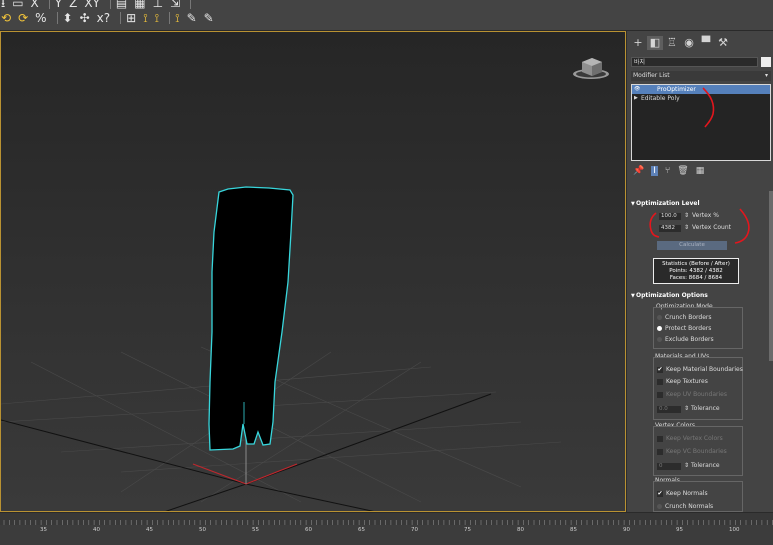  What do you see at coordinates (667, 171) in the screenshot?
I see `make-unique-icon: ⑂` at bounding box center [667, 171].